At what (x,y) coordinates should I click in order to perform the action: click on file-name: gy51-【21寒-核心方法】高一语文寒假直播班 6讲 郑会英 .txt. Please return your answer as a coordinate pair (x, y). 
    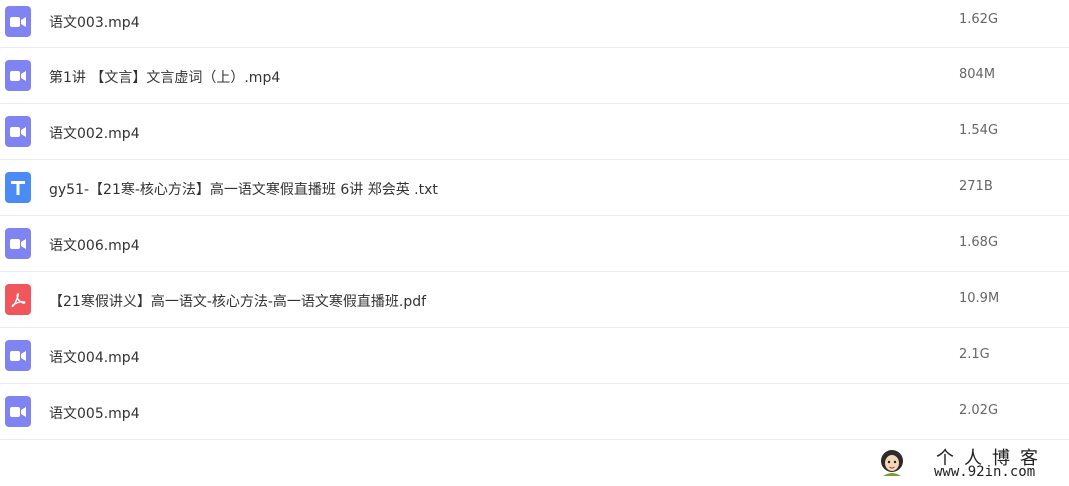
    Looking at the image, I should click on (243, 189).